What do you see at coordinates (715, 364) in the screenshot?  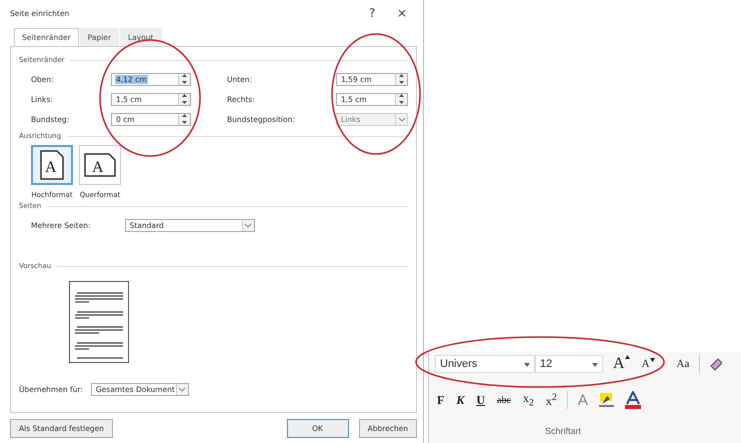 I see `eraser-icon` at bounding box center [715, 364].